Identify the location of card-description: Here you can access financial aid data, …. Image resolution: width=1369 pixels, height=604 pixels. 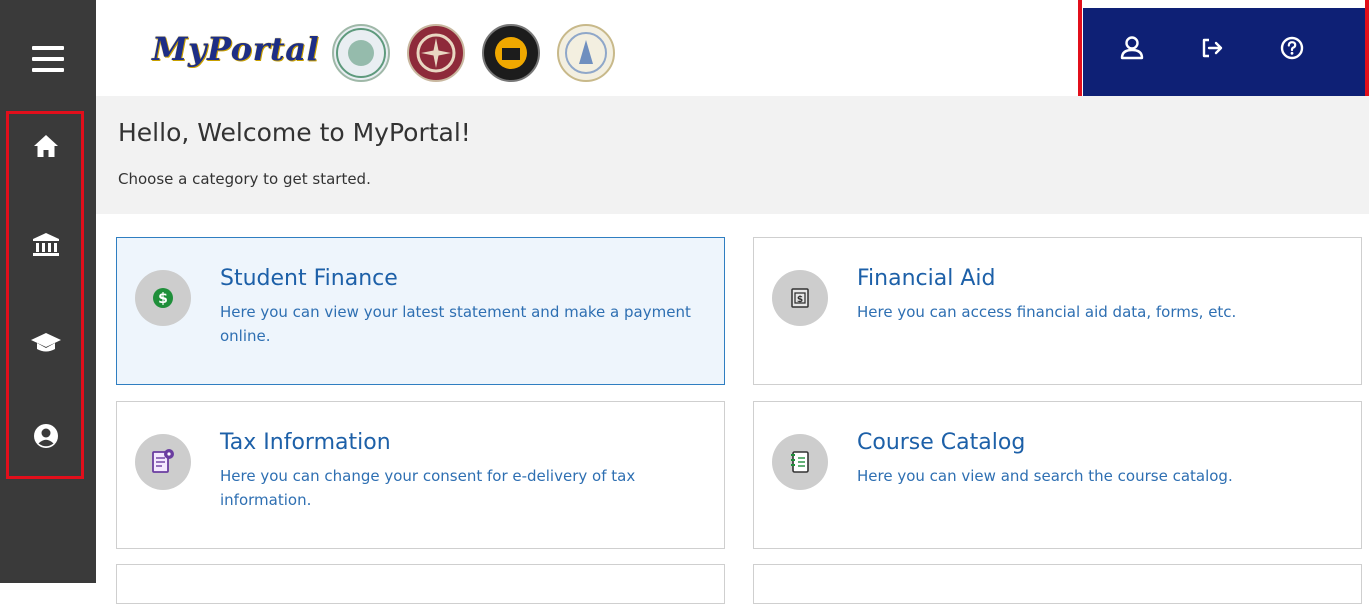
(1047, 312).